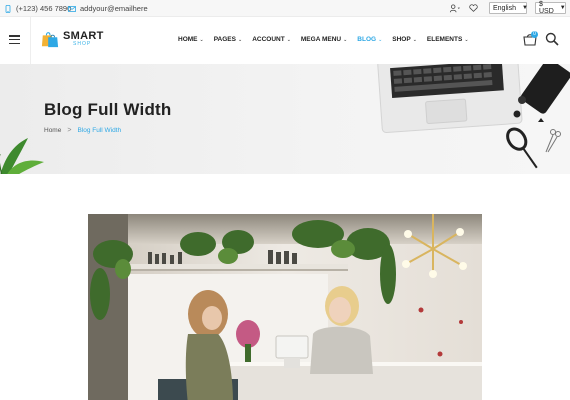 The height and width of the screenshot is (400, 570). I want to click on nav-item-elements: ELEMENTS ⌄, so click(448, 39).